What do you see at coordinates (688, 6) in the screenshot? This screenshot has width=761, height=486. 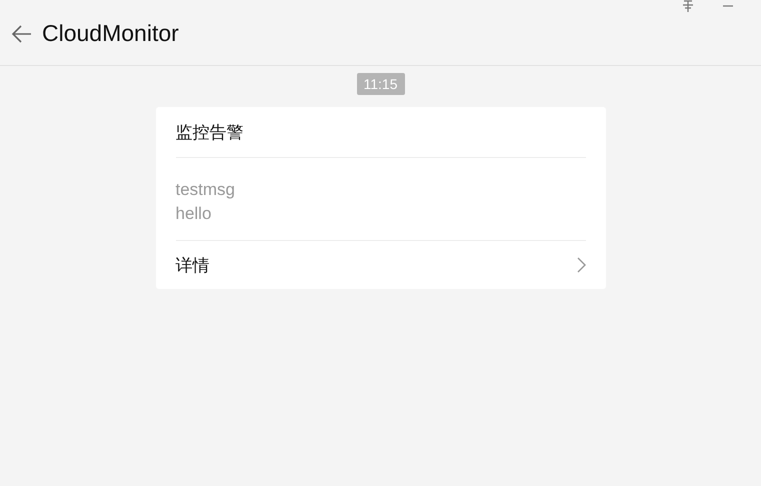 I see `pin-icon` at bounding box center [688, 6].